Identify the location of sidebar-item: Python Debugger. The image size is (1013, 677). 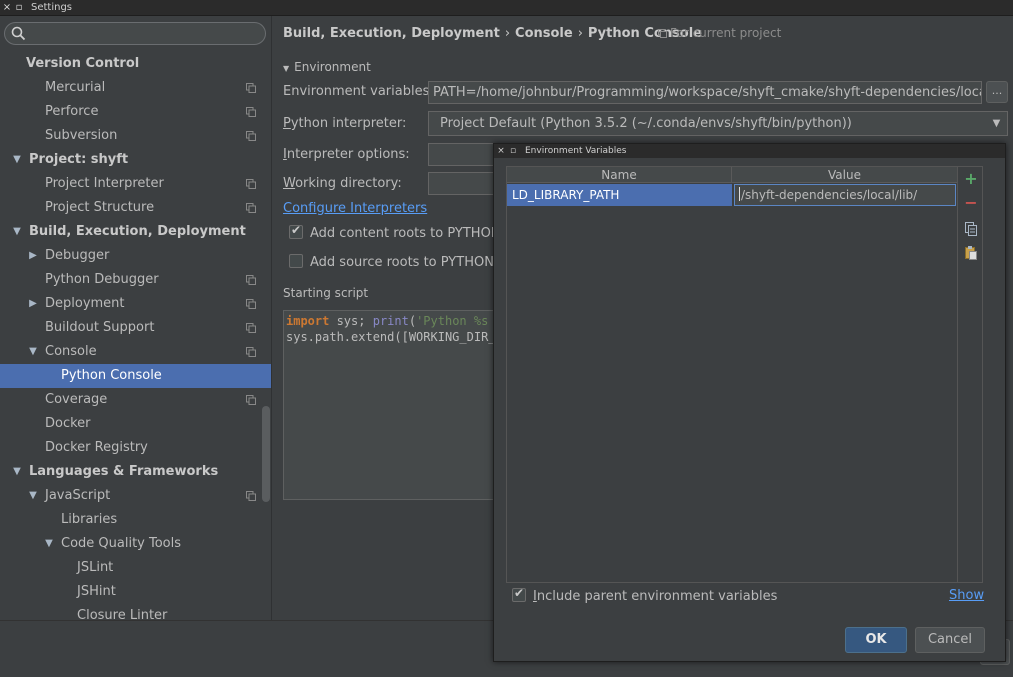
(135, 280).